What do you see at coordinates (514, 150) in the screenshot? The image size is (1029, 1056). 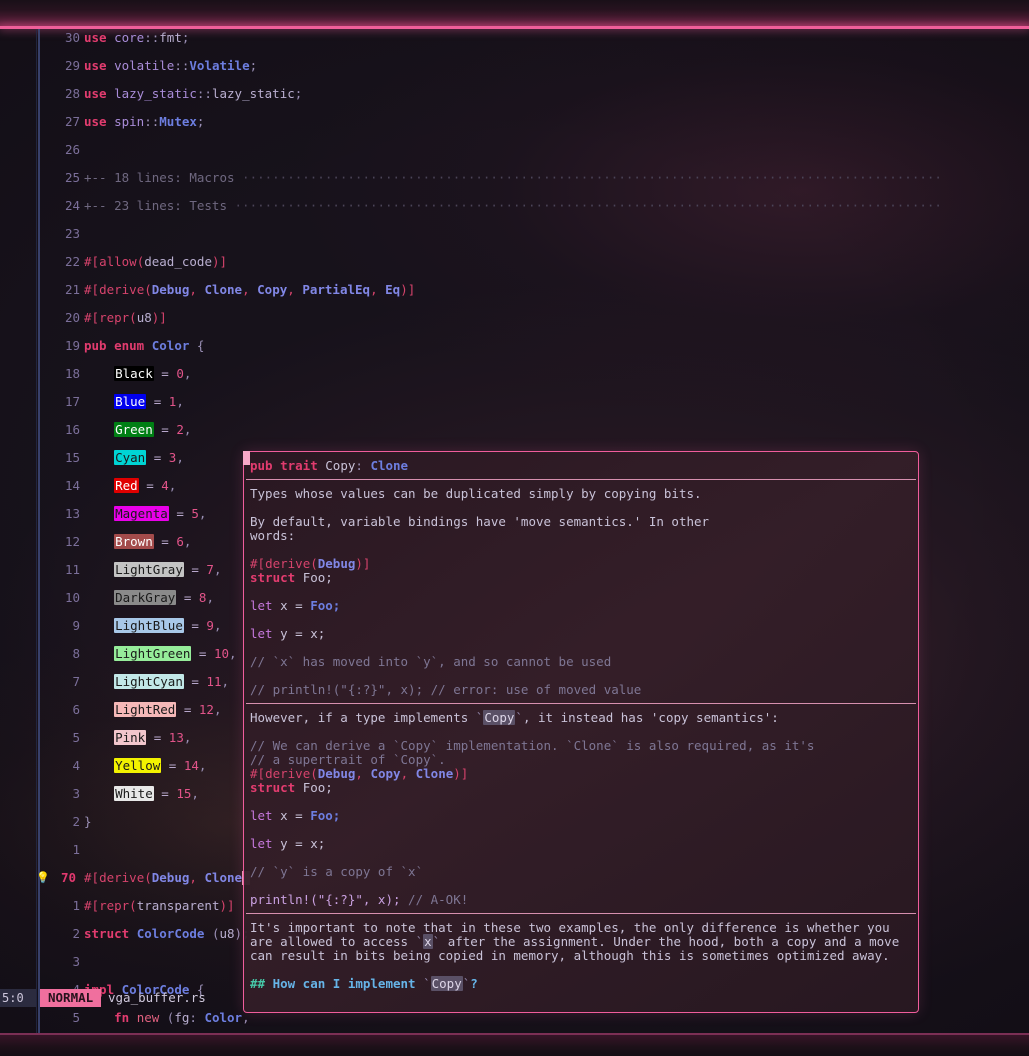 I see `code-line: 26` at bounding box center [514, 150].